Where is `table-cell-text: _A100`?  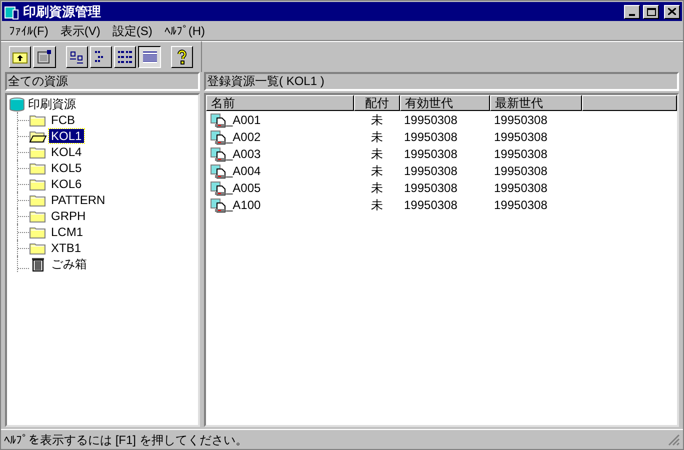
table-cell-text: _A100 is located at coordinates (243, 205).